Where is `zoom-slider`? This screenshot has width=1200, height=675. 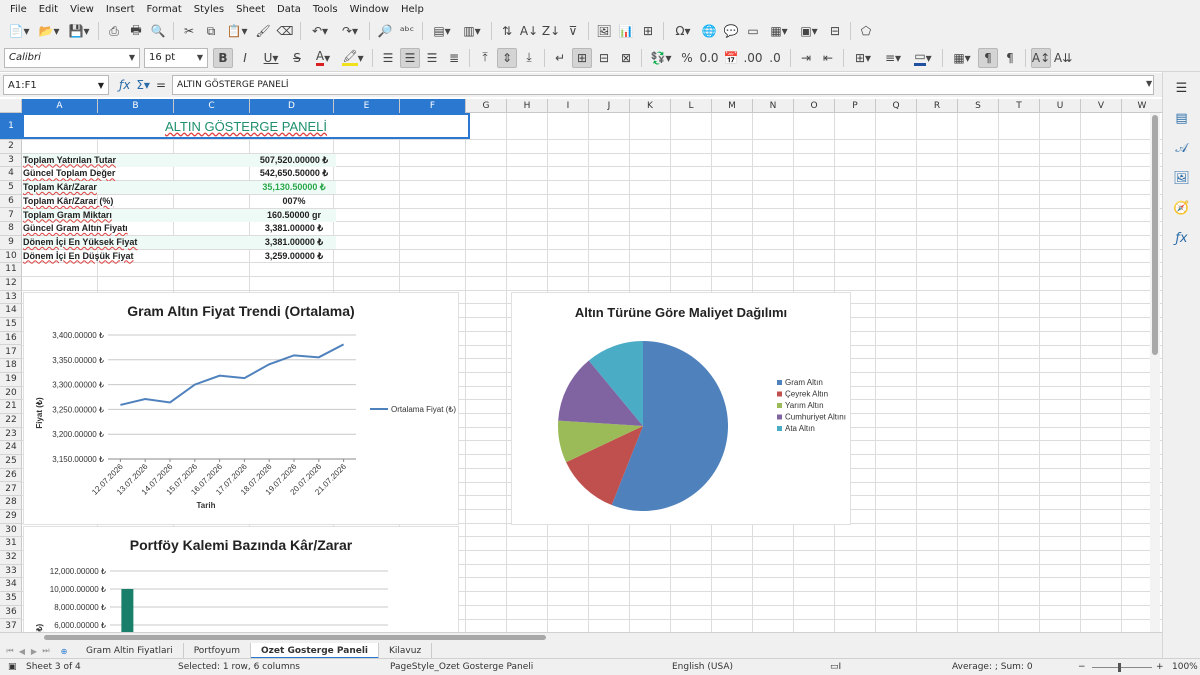
zoom-slider is located at coordinates (1122, 667).